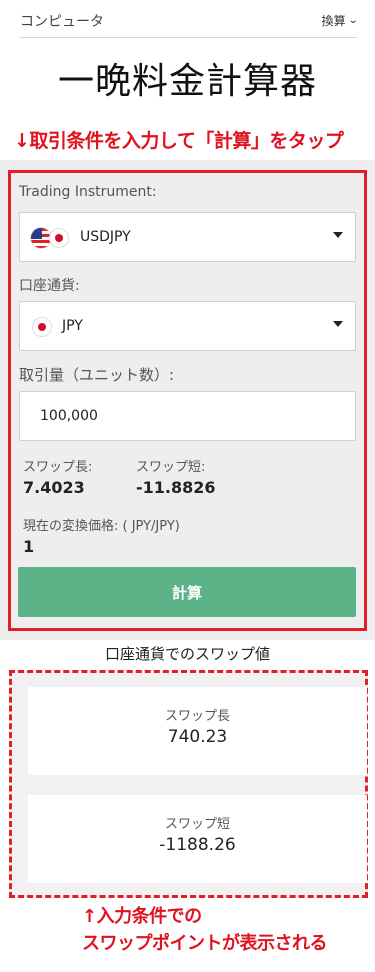 This screenshot has height=972, width=375. Describe the element at coordinates (187, 592) in the screenshot. I see `calculate-button: 計算` at that location.